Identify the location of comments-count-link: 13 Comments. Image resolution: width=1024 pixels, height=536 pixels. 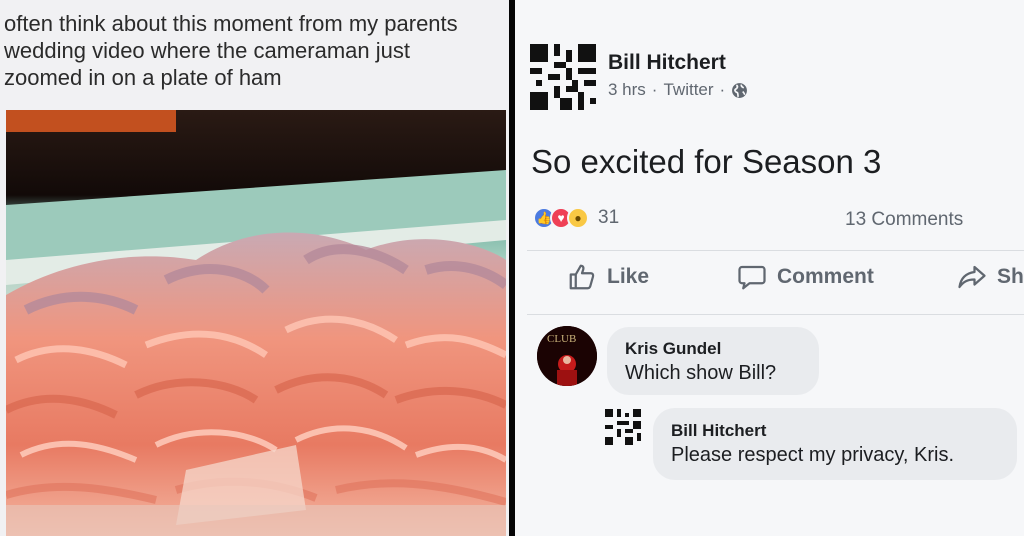
(904, 220).